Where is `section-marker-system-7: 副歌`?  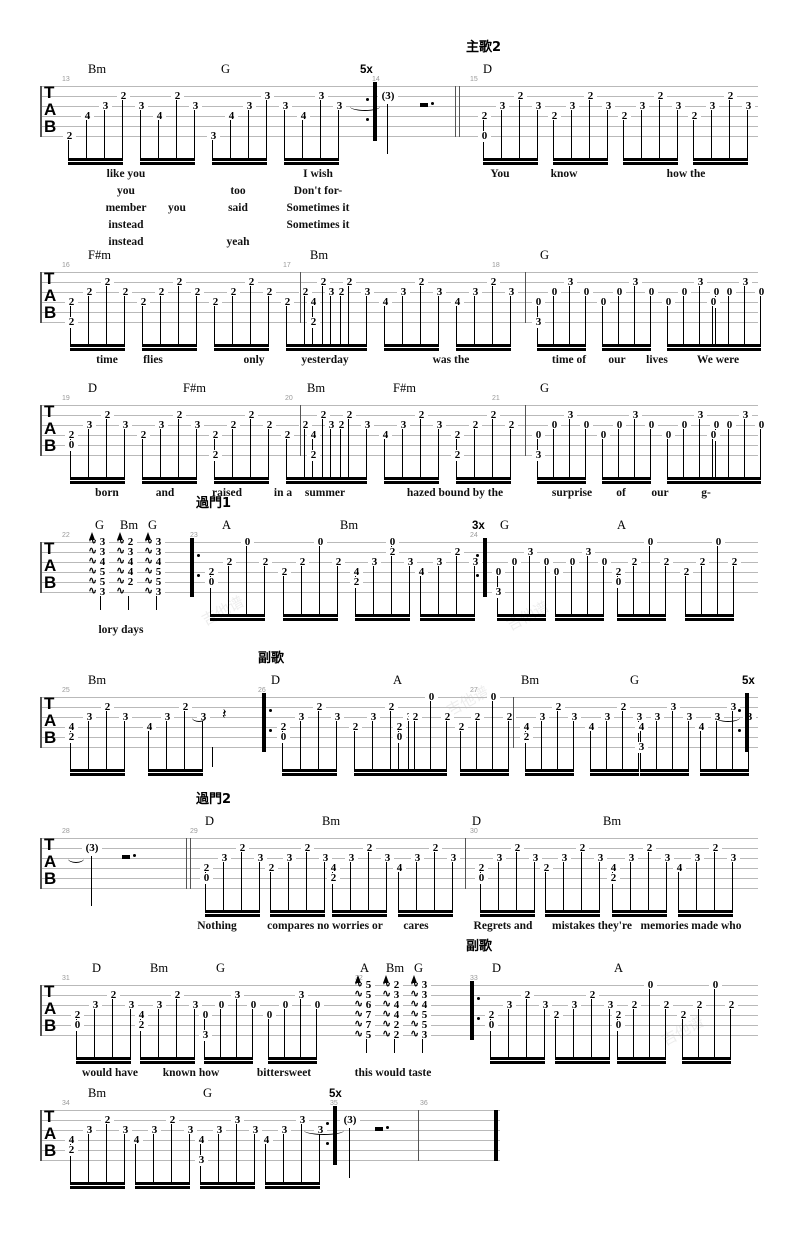
section-marker-system-7: 副歌 is located at coordinates (479, 946).